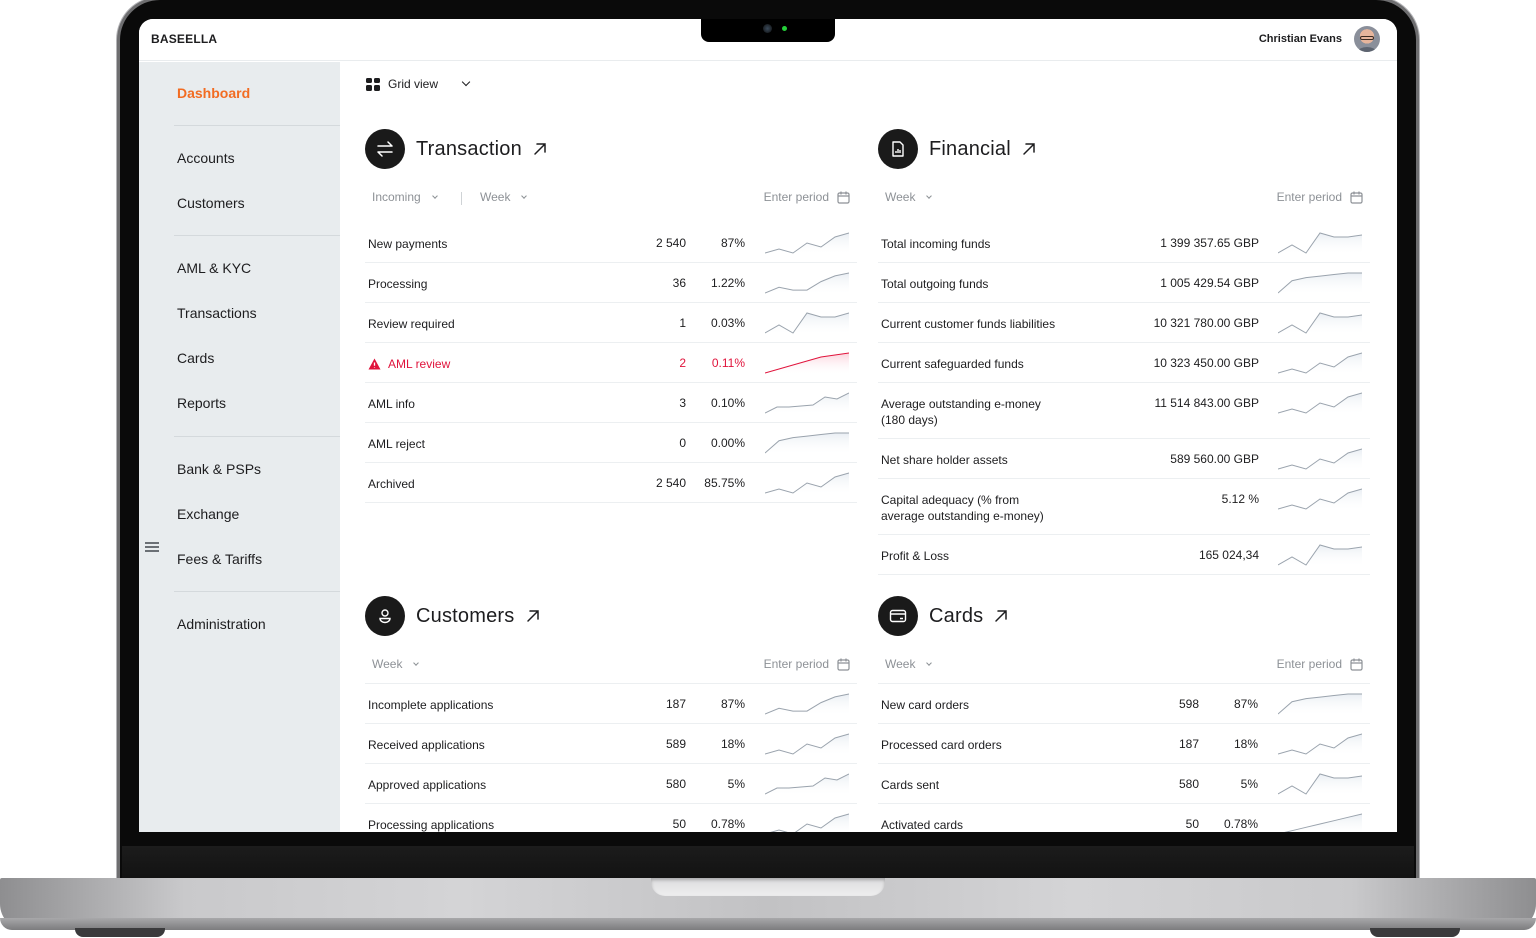  Describe the element at coordinates (1124, 818) in the screenshot. I see `metric-row: Activated cards 50 0.78%` at that location.